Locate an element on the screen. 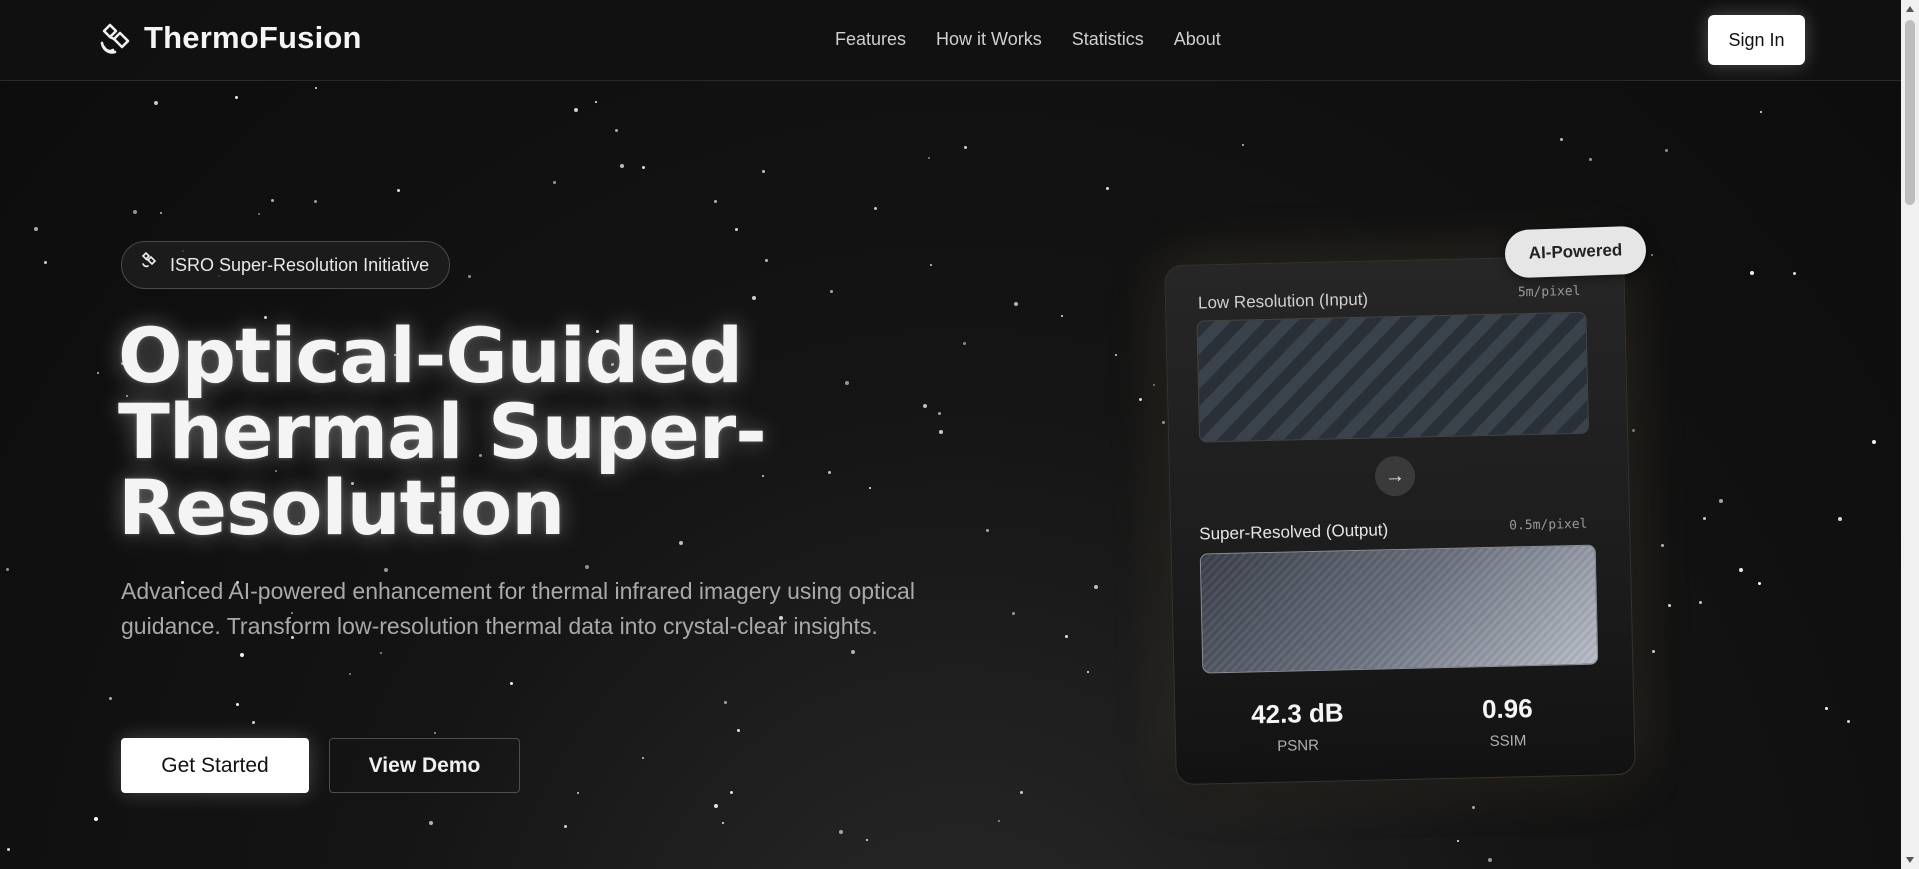  view-demo-button: View Demo is located at coordinates (424, 765).